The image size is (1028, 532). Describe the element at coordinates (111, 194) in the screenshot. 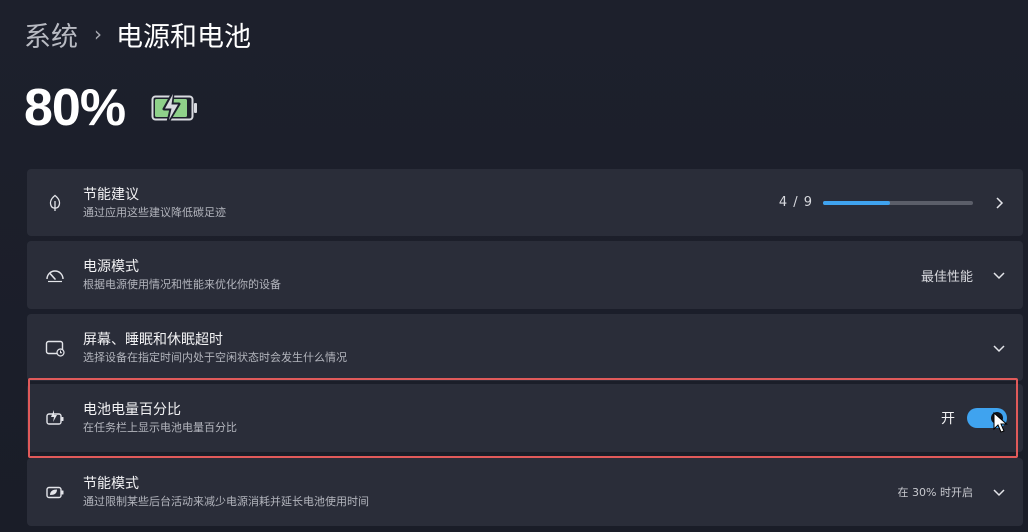

I see `energy-recommendations-title: 节能建议` at that location.